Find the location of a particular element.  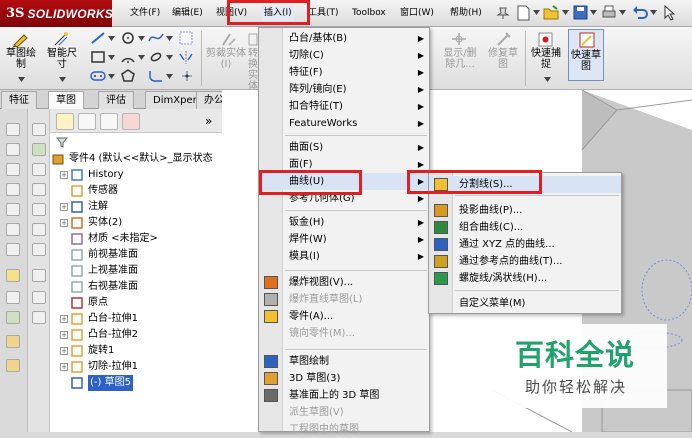

menu-item-sheet-metal: 钣金(H) ▶ is located at coordinates (344, 222).